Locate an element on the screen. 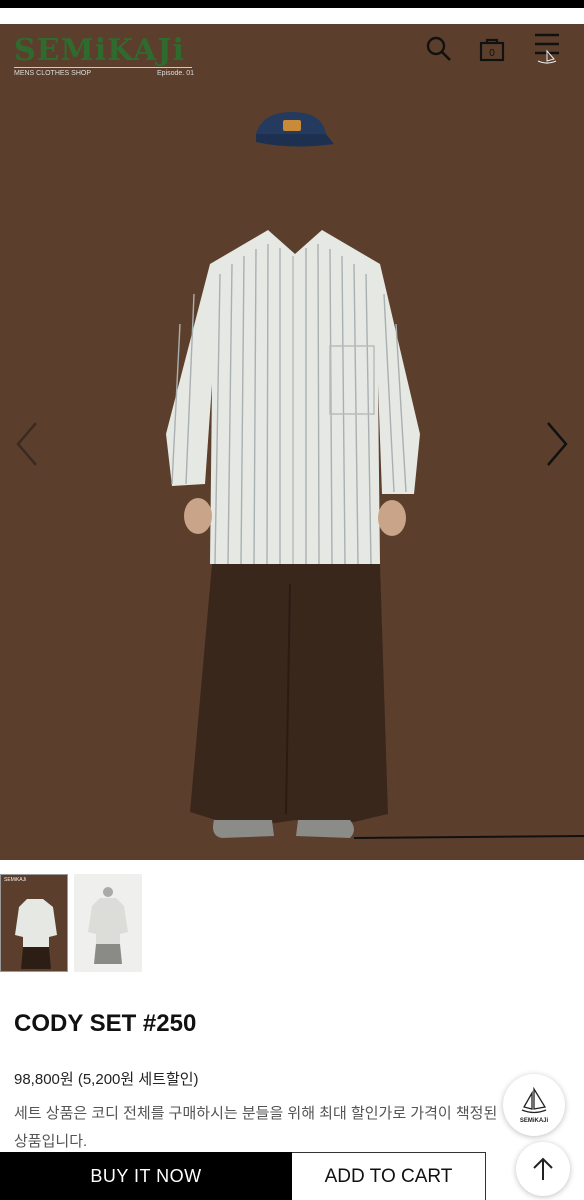 Image resolution: width=584 pixels, height=1200 pixels. add-to-cart-button: ADD TO CART is located at coordinates (389, 1176).